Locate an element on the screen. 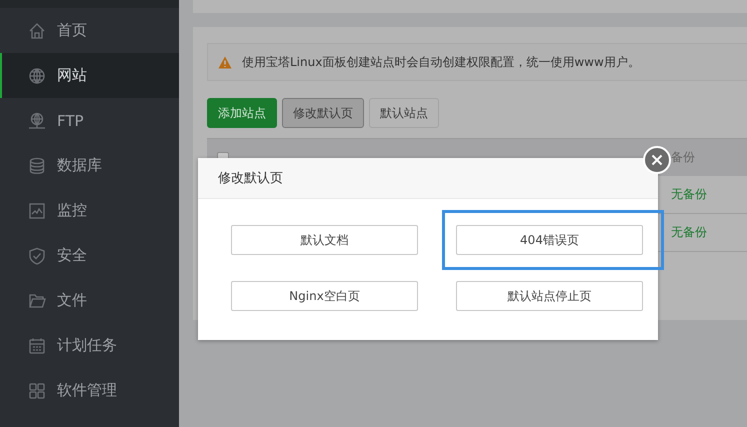 The image size is (747, 427). folder-icon is located at coordinates (37, 301).